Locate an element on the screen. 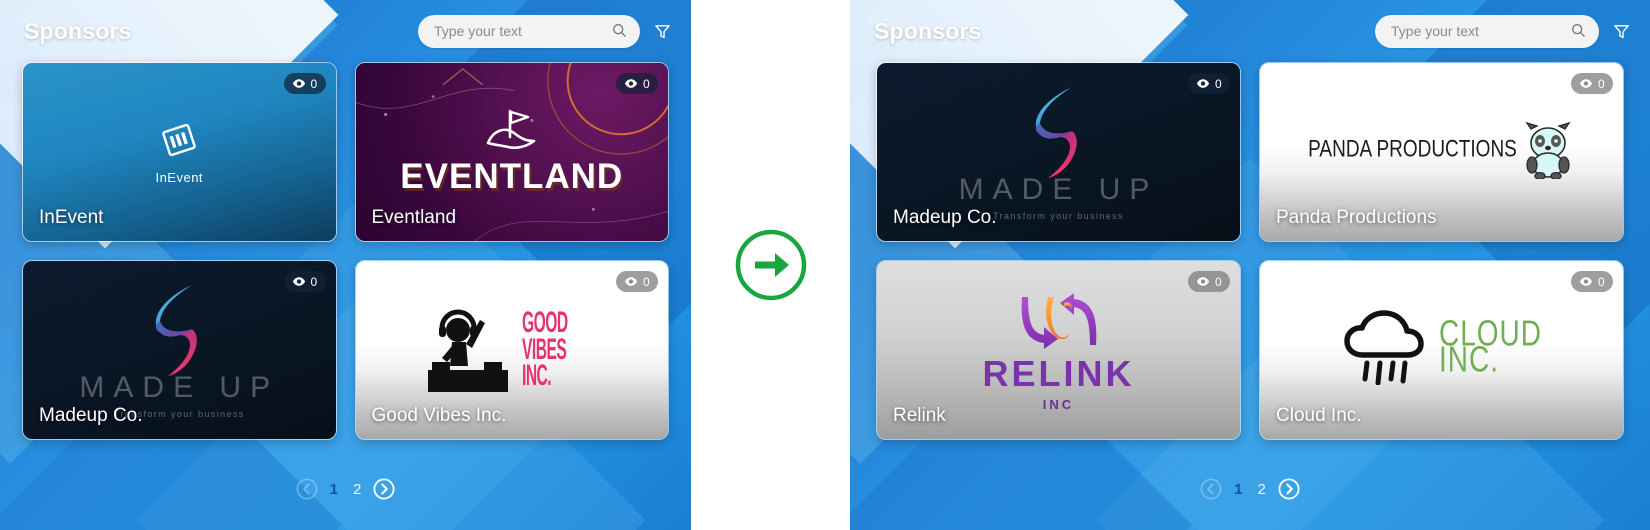  sponsor-card-inevent: InEvent 0 InEvent is located at coordinates (179, 152).